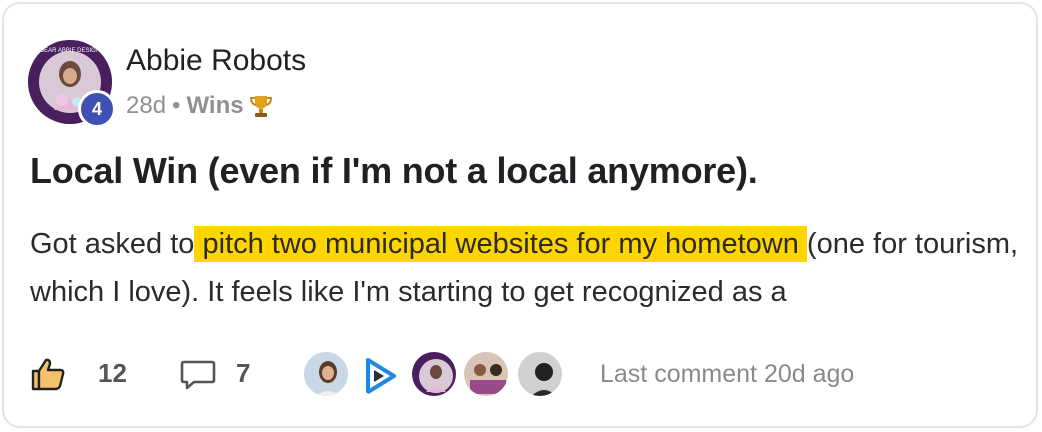 The height and width of the screenshot is (432, 1042). What do you see at coordinates (198, 374) in the screenshot?
I see `comment-icon` at bounding box center [198, 374].